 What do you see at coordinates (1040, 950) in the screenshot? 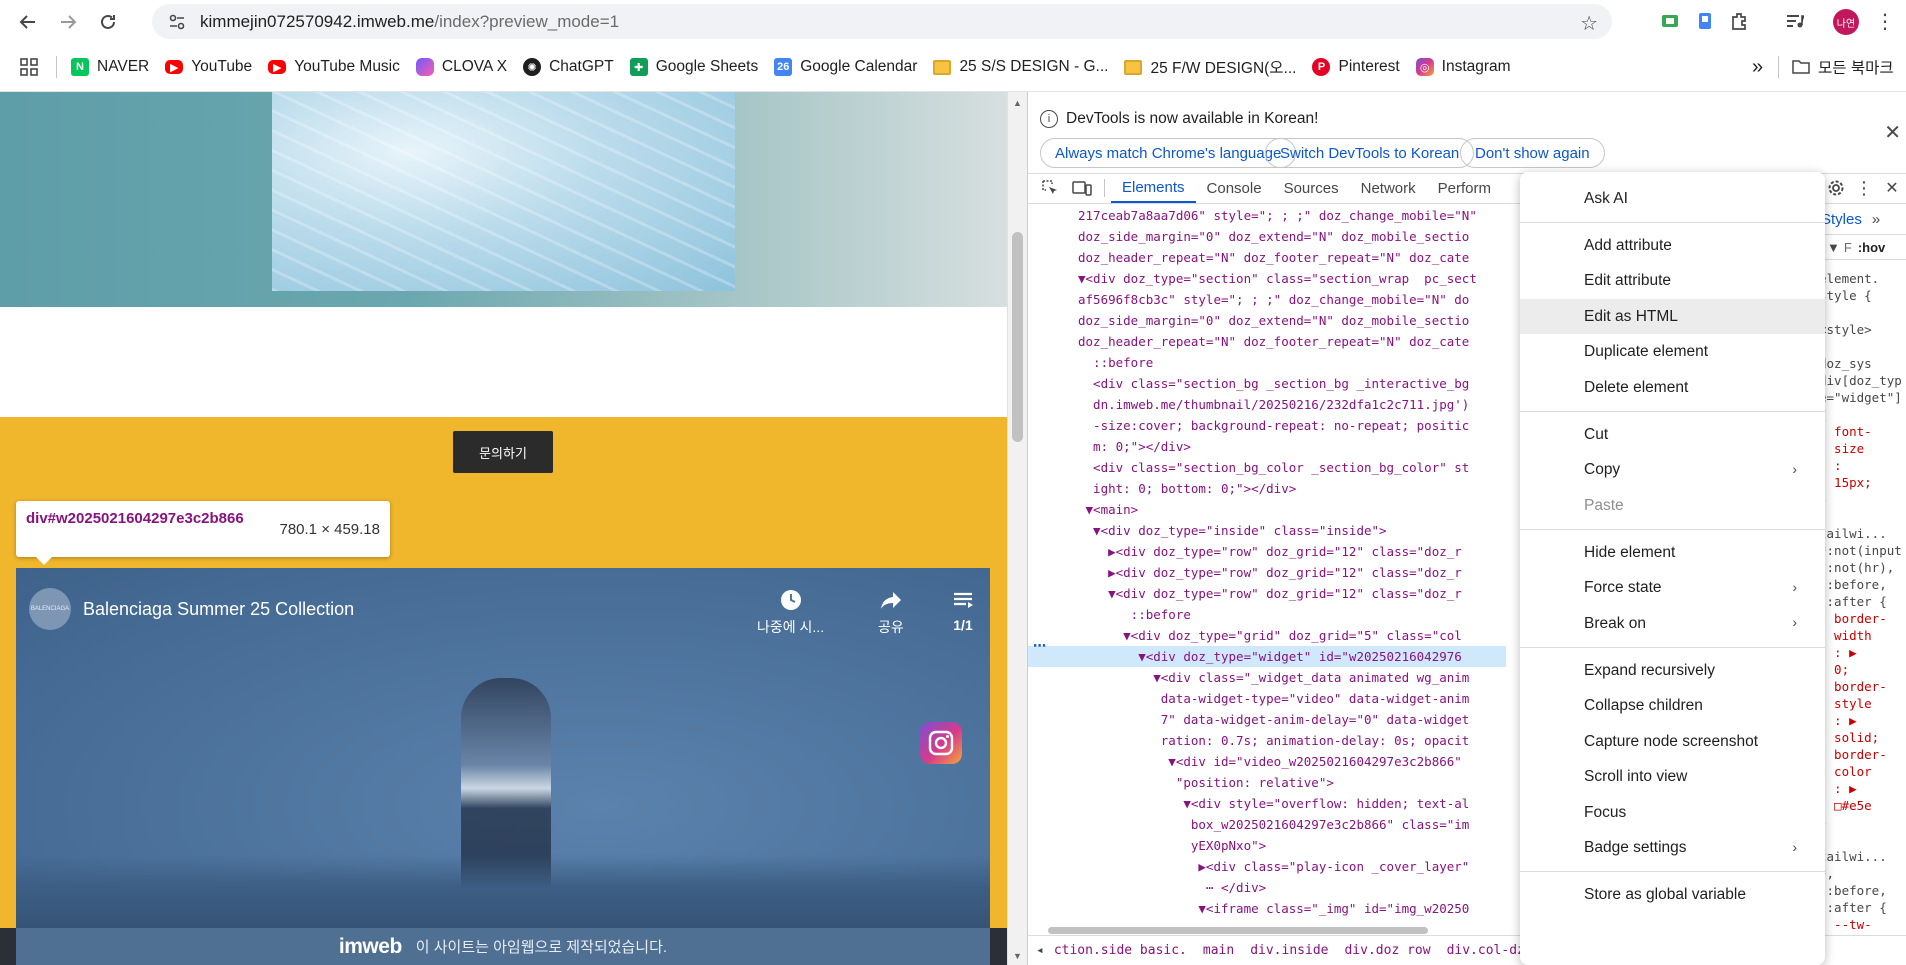
I see `breadcrumb-scroll-left-icon: ◂` at bounding box center [1040, 950].